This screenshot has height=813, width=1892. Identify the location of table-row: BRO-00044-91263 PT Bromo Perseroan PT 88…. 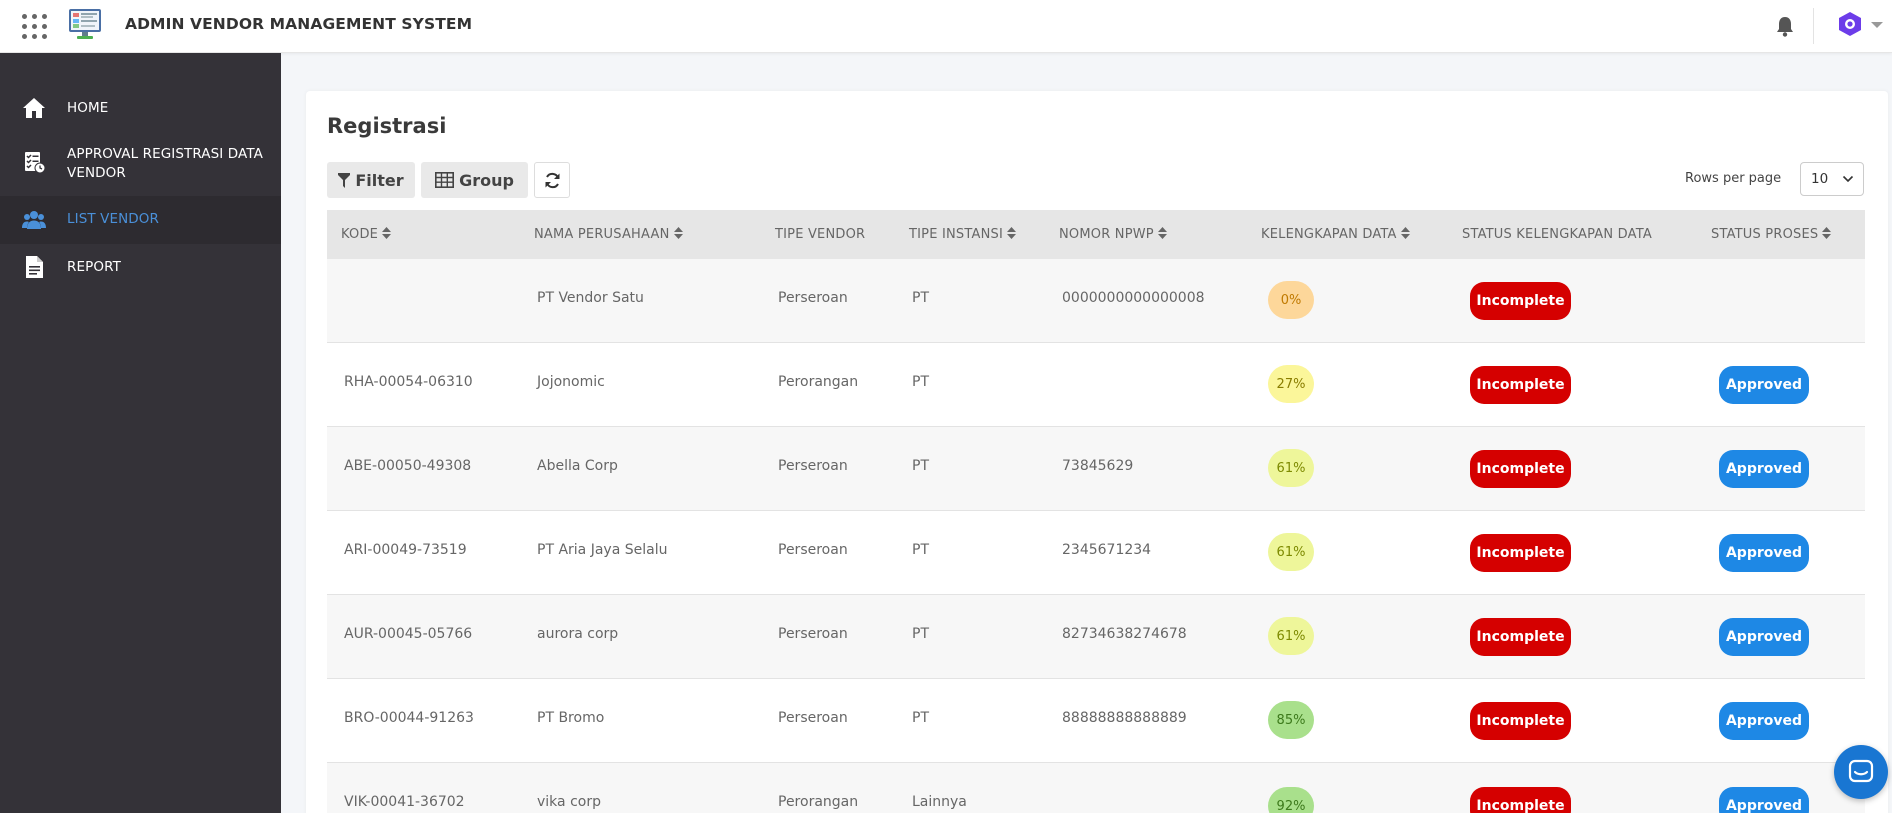
(1096, 721).